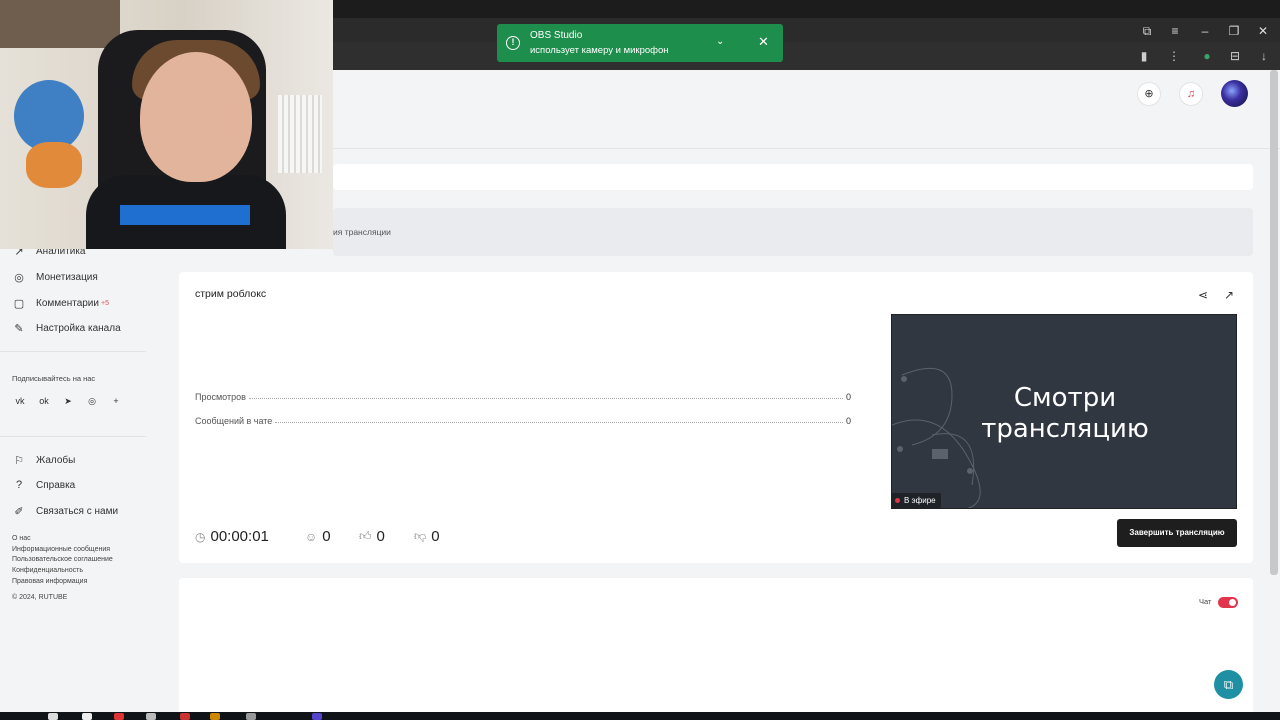  Describe the element at coordinates (220, 397) in the screenshot. I see `stat-label: Просмотров` at that location.